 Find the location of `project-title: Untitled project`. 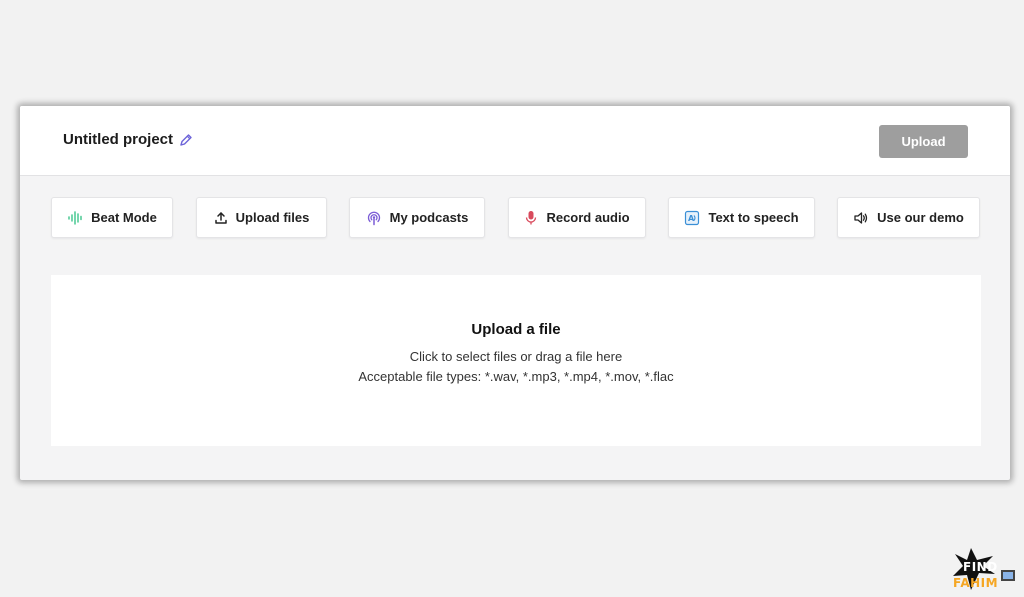

project-title: Untitled project is located at coordinates (118, 139).